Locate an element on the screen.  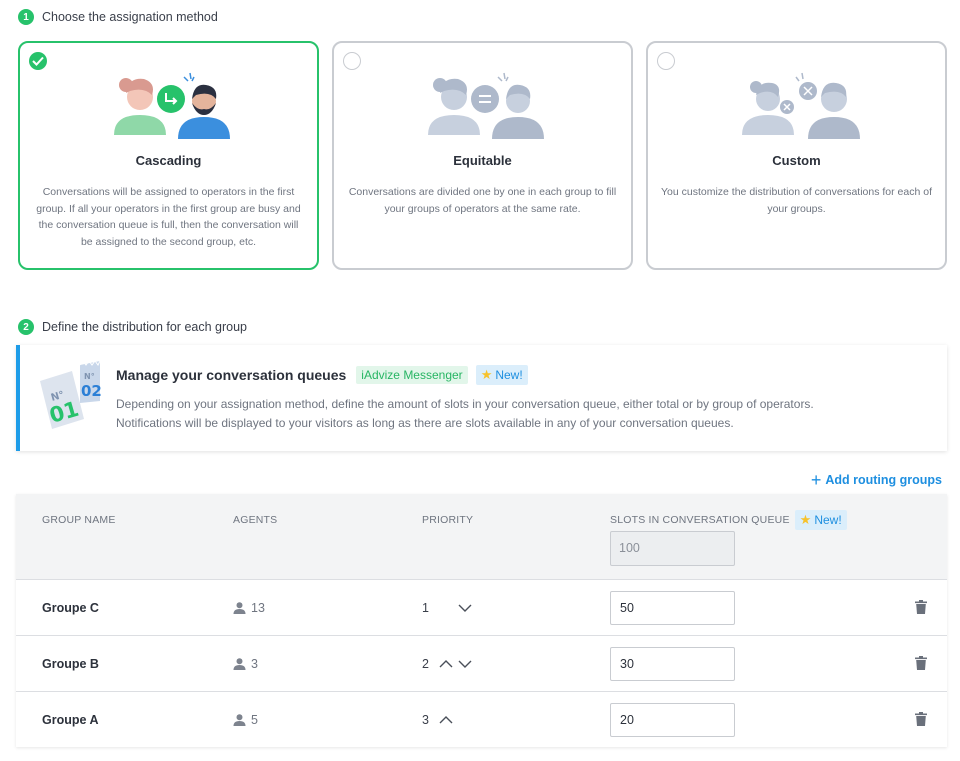
cascading-illustration-icon is located at coordinates (168, 104).